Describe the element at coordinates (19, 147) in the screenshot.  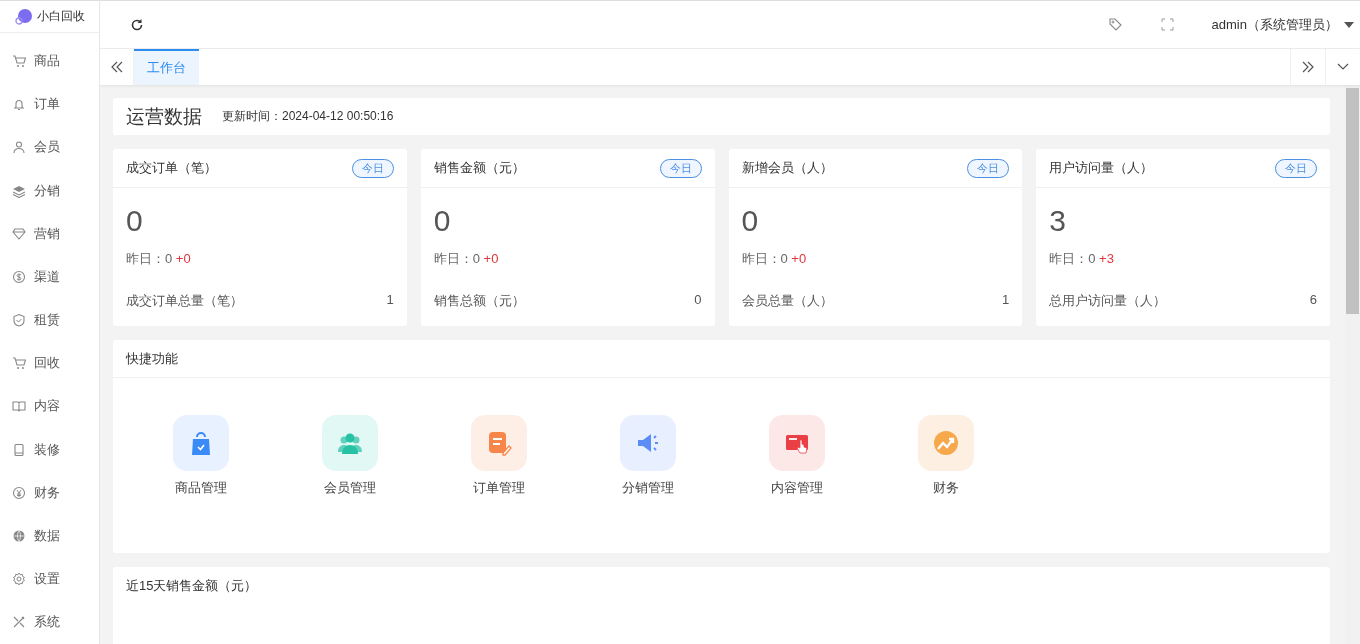
I see `user-icon` at that location.